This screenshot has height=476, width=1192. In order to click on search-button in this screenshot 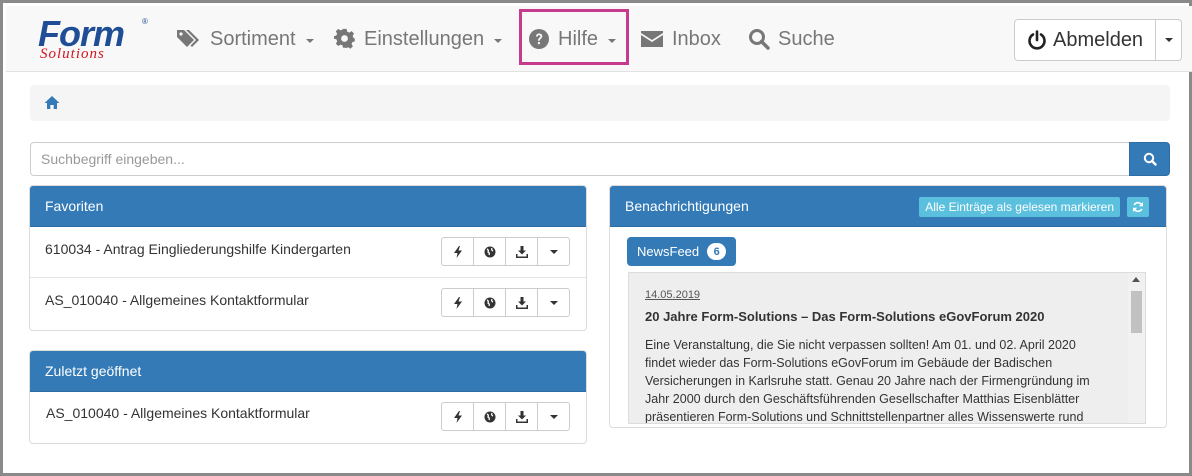, I will do `click(1149, 159)`.